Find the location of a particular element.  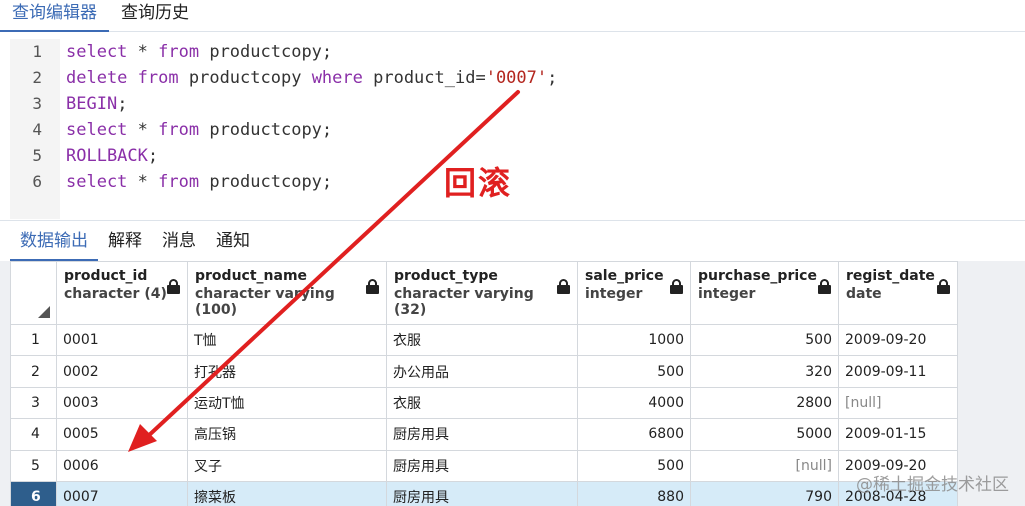

cell-product-type: 办公用品 is located at coordinates (482, 371).